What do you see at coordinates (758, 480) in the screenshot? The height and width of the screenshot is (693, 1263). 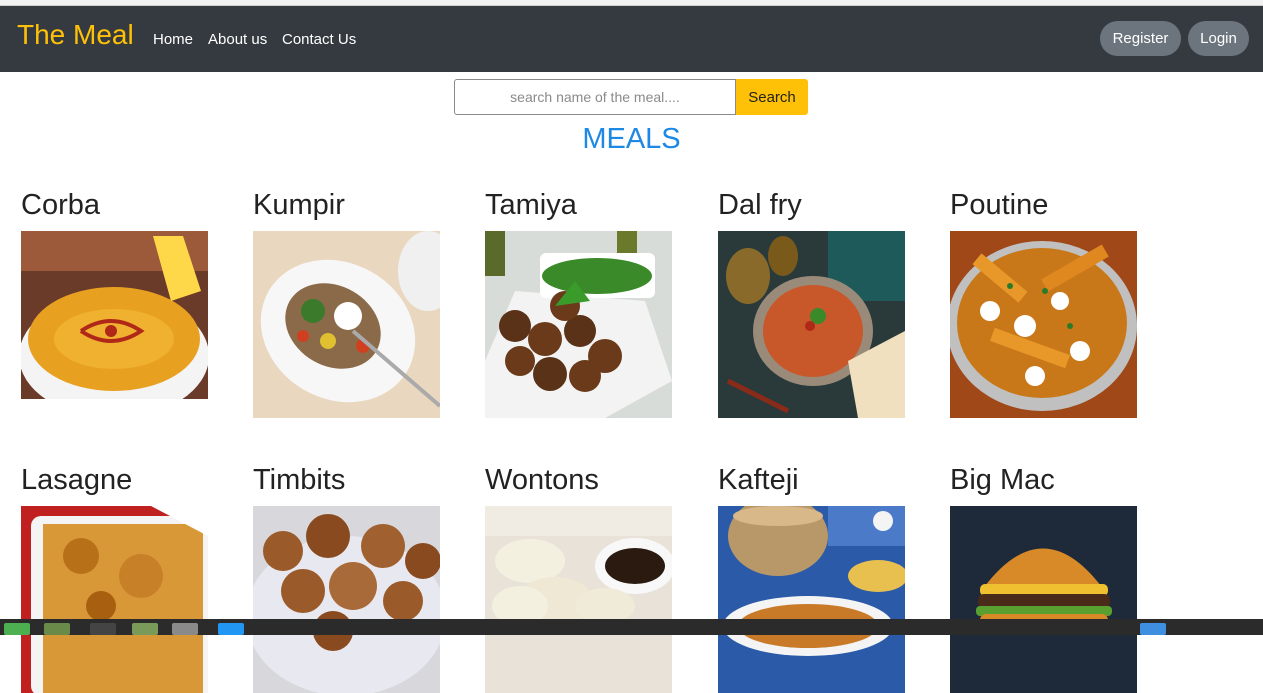 I see `meal-name: Kafteji` at bounding box center [758, 480].